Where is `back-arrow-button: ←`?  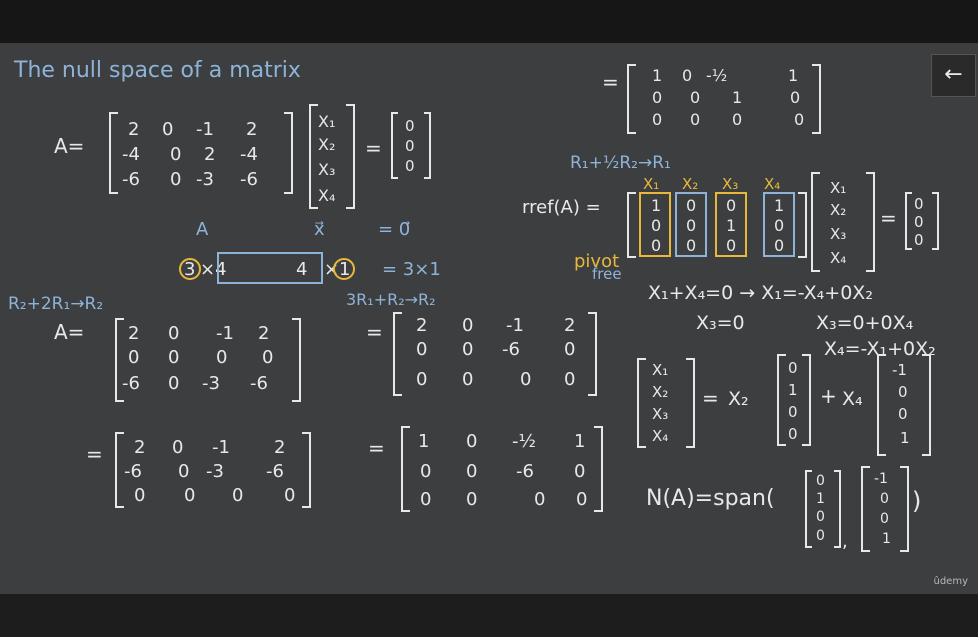
back-arrow-button: ← is located at coordinates (953, 75).